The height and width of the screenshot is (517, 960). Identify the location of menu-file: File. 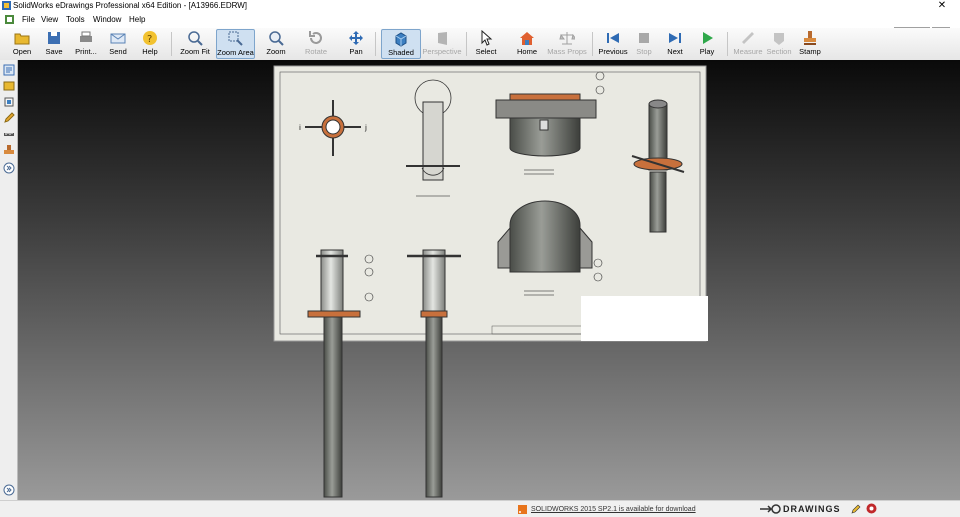
(28, 20).